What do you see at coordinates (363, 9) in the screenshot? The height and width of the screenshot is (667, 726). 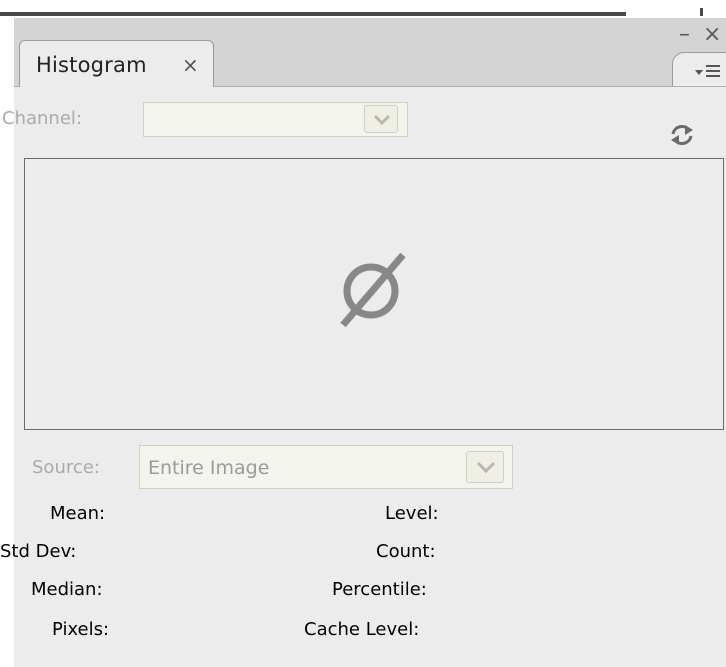 I see `top-divider` at bounding box center [363, 9].